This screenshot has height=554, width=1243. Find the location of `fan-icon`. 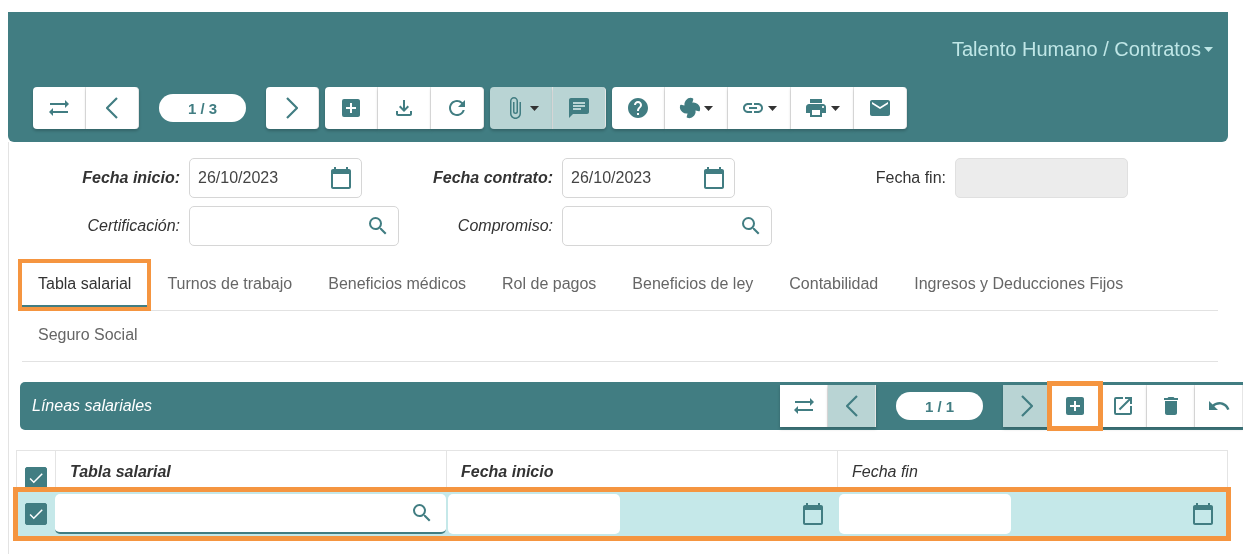

fan-icon is located at coordinates (690, 108).